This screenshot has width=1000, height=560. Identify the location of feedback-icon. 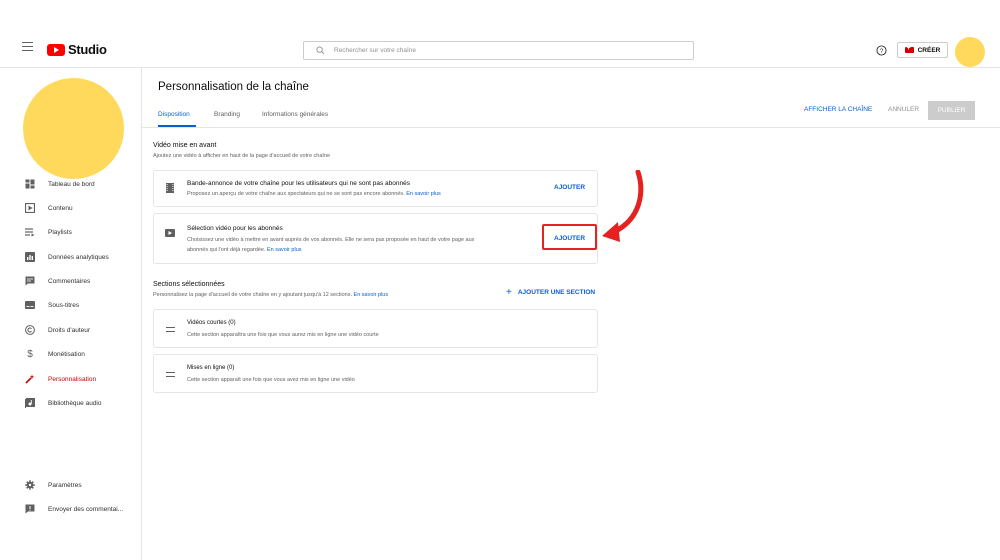
(30, 509).